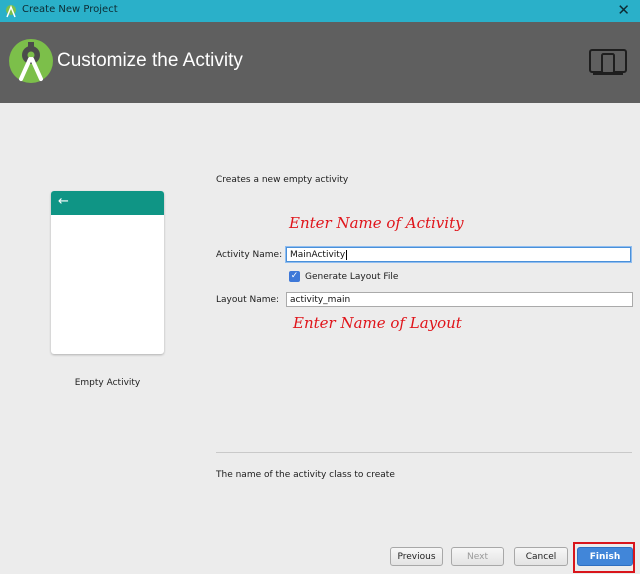 This screenshot has width=640, height=574. Describe the element at coordinates (351, 277) in the screenshot. I see `generate-layout-label: Generate Layout File` at that location.